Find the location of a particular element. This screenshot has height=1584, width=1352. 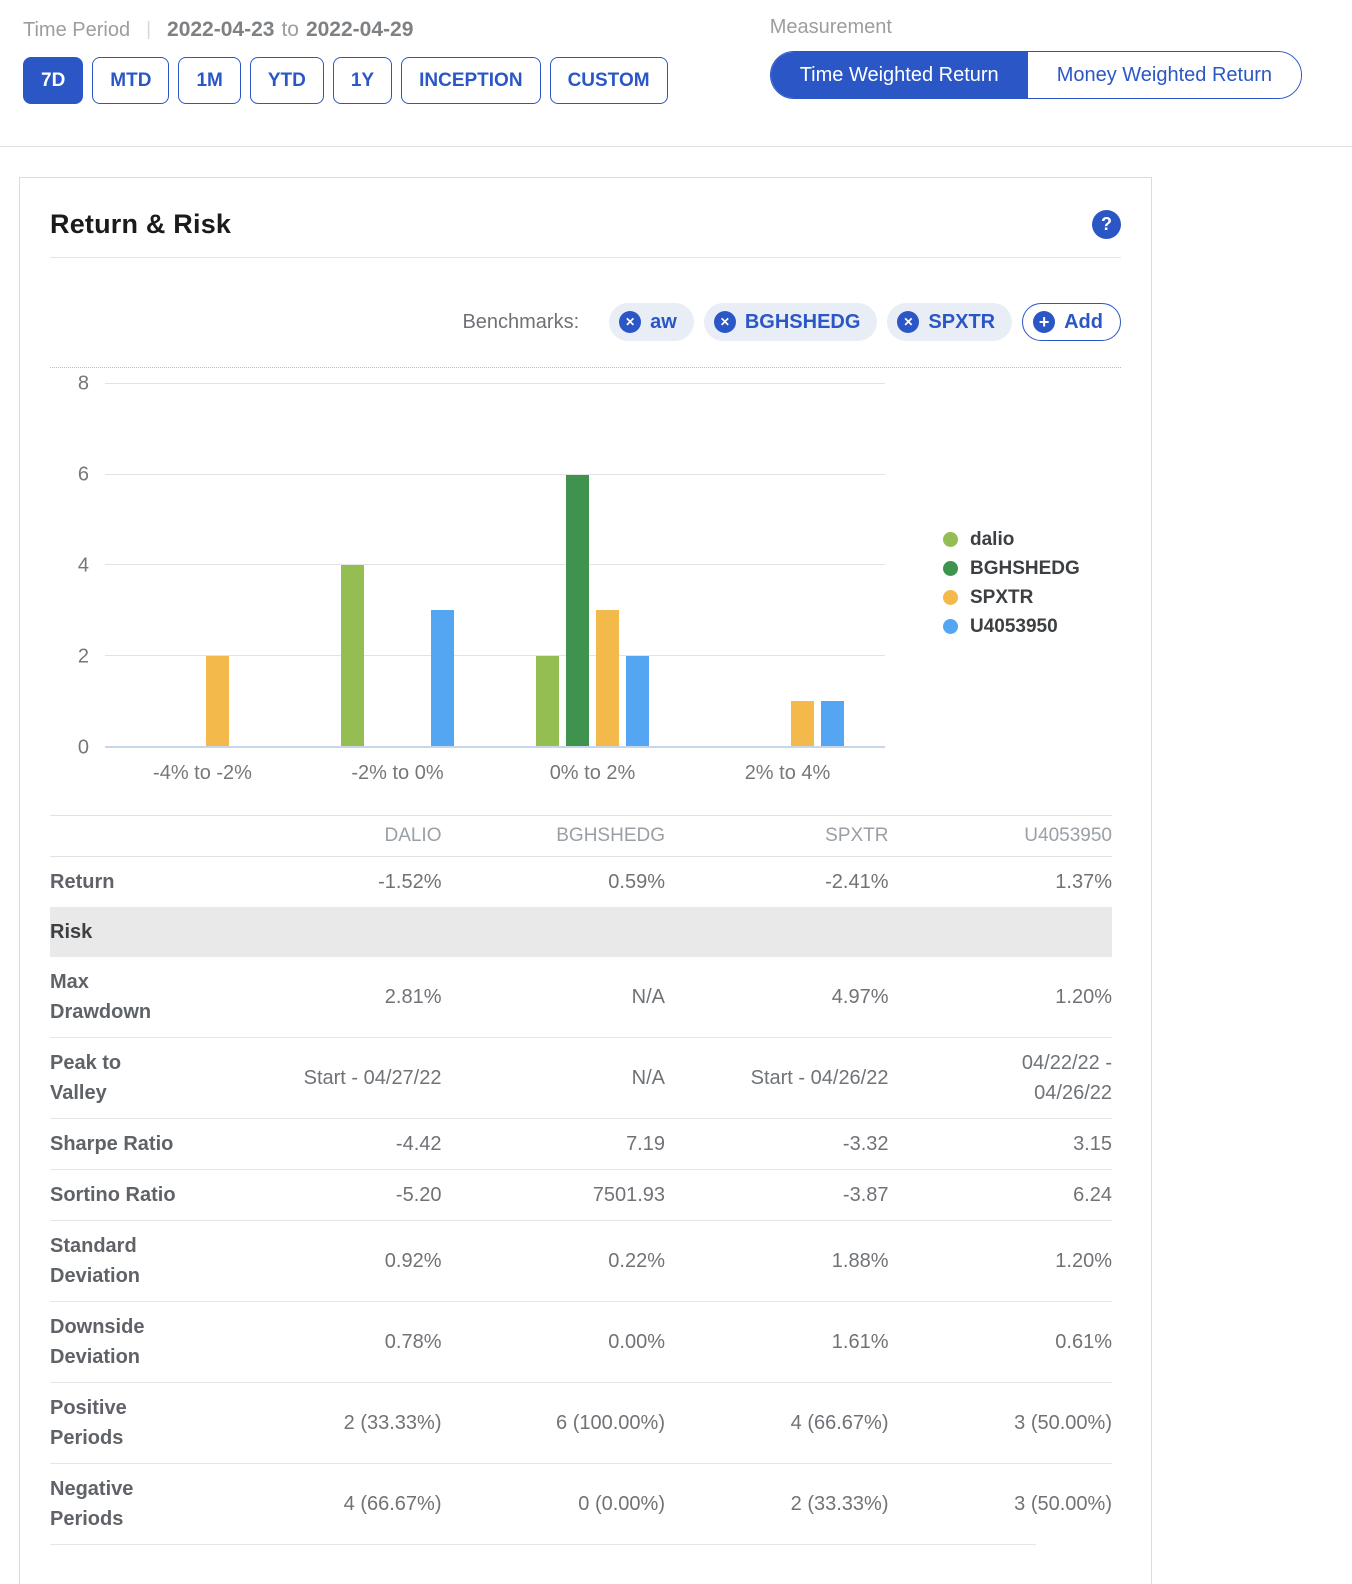

cell-value: 1.20% is located at coordinates (1083, 997).